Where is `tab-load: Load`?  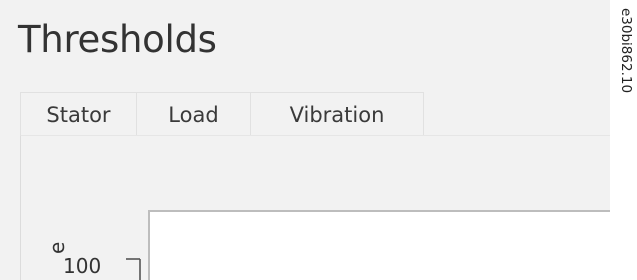
tab-load: Load is located at coordinates (193, 114).